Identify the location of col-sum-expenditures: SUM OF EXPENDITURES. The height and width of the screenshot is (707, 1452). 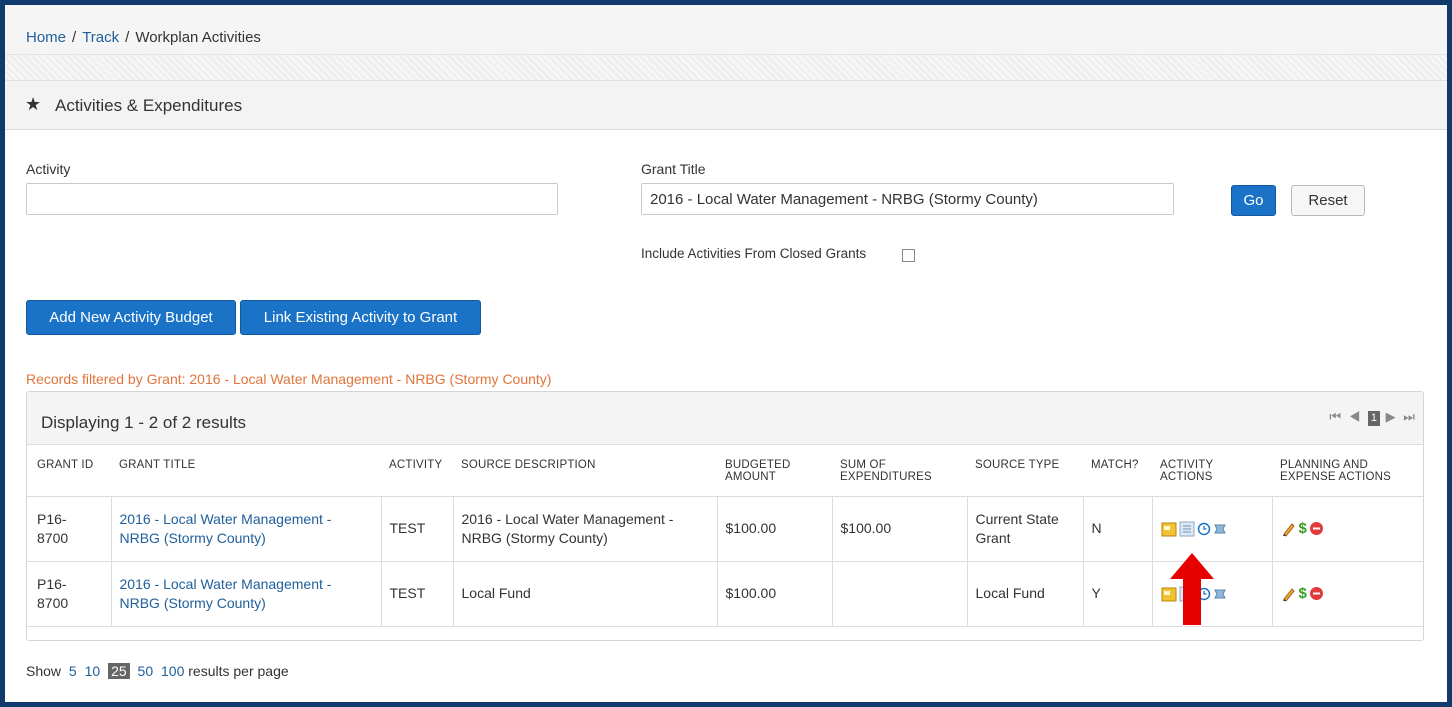
(899, 471).